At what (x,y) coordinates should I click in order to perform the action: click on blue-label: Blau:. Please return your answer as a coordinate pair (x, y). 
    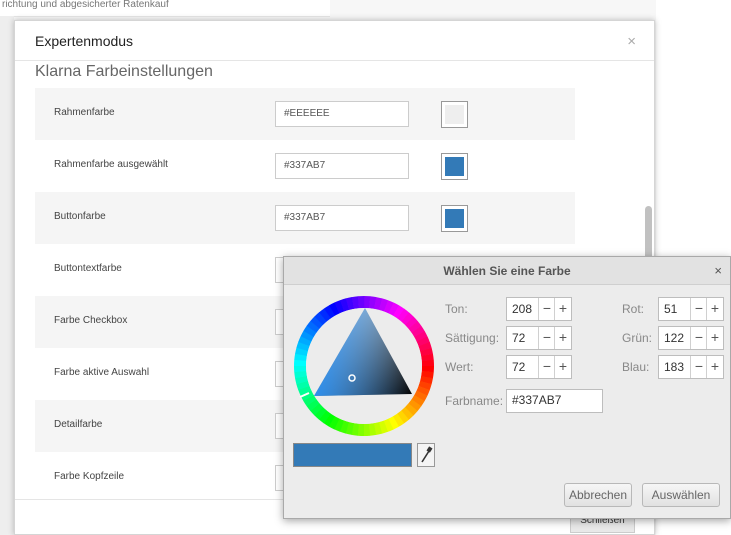
    Looking at the image, I should click on (636, 367).